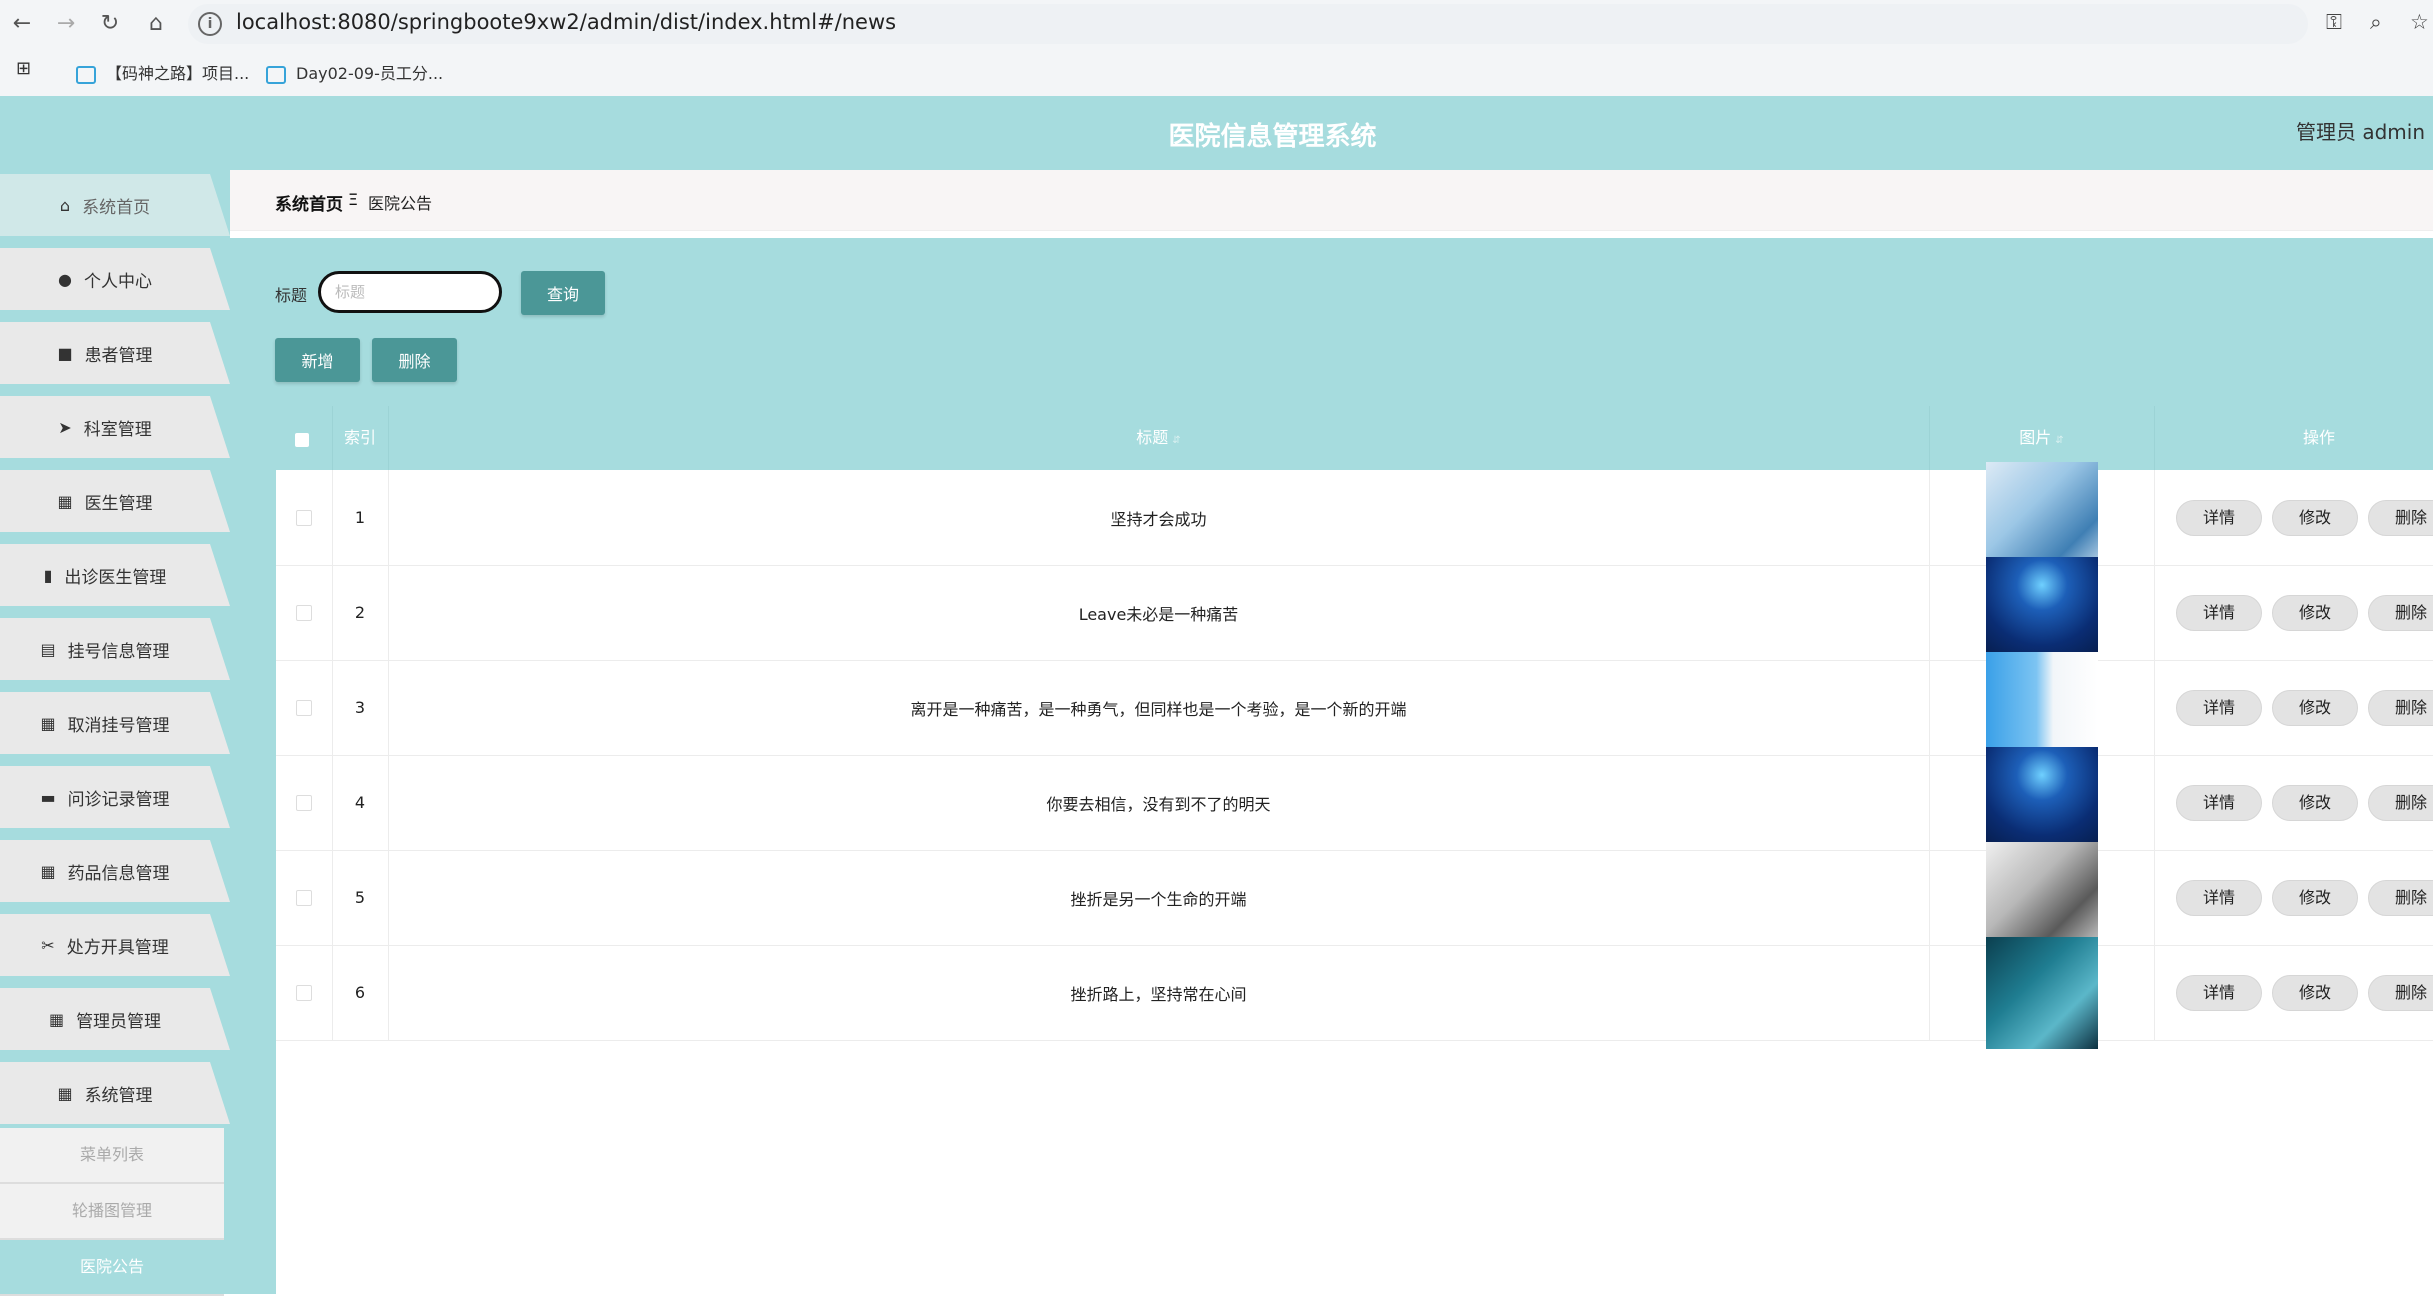  I want to click on table-row: 4 你要去相信，没有到不了的明天 详情 修改 删除, so click(1354, 802).